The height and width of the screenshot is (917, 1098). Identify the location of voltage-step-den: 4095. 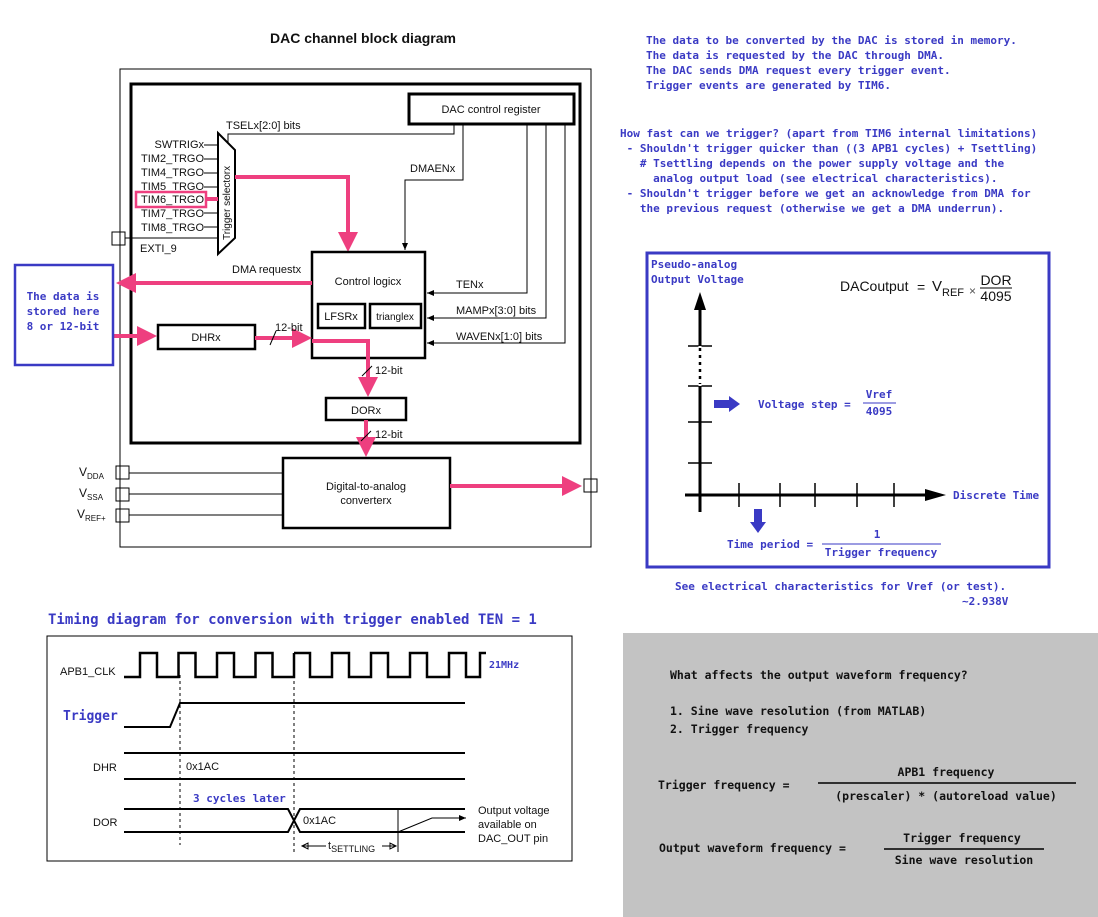
(879, 411).